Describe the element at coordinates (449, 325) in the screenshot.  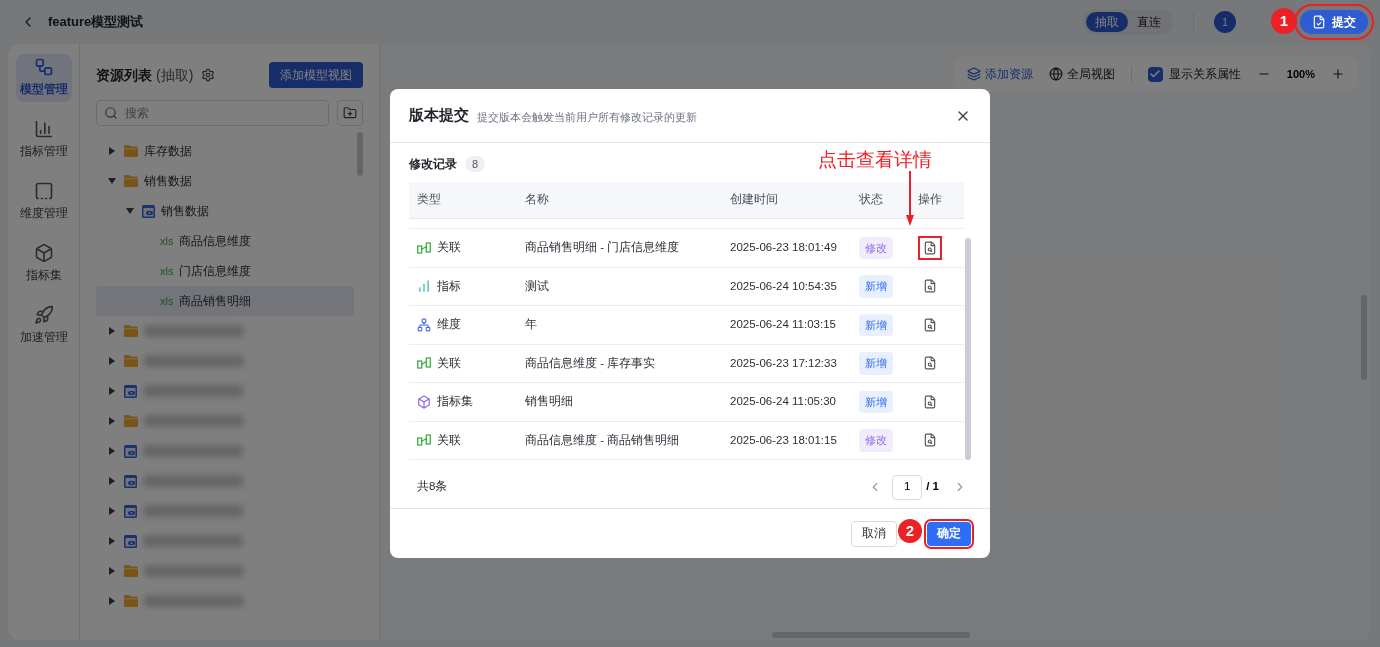
I see `table-cell-text: 维度` at that location.